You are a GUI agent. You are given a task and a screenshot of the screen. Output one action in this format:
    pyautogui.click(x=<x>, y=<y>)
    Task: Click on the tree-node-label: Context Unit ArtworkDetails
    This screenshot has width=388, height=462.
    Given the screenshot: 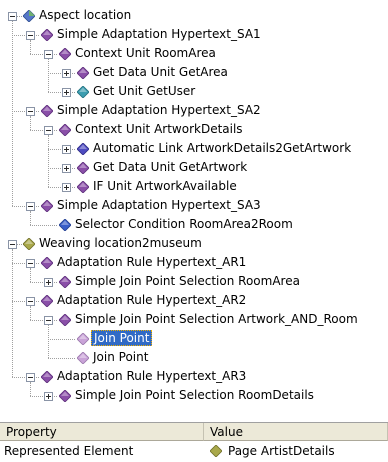 What is the action you would take?
    pyautogui.click(x=159, y=129)
    